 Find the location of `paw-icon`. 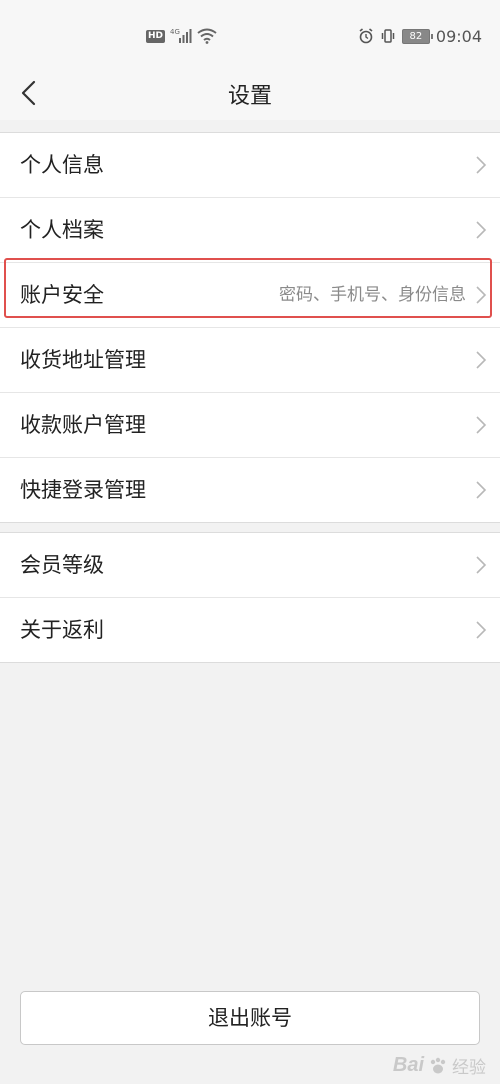

paw-icon is located at coordinates (438, 1065).